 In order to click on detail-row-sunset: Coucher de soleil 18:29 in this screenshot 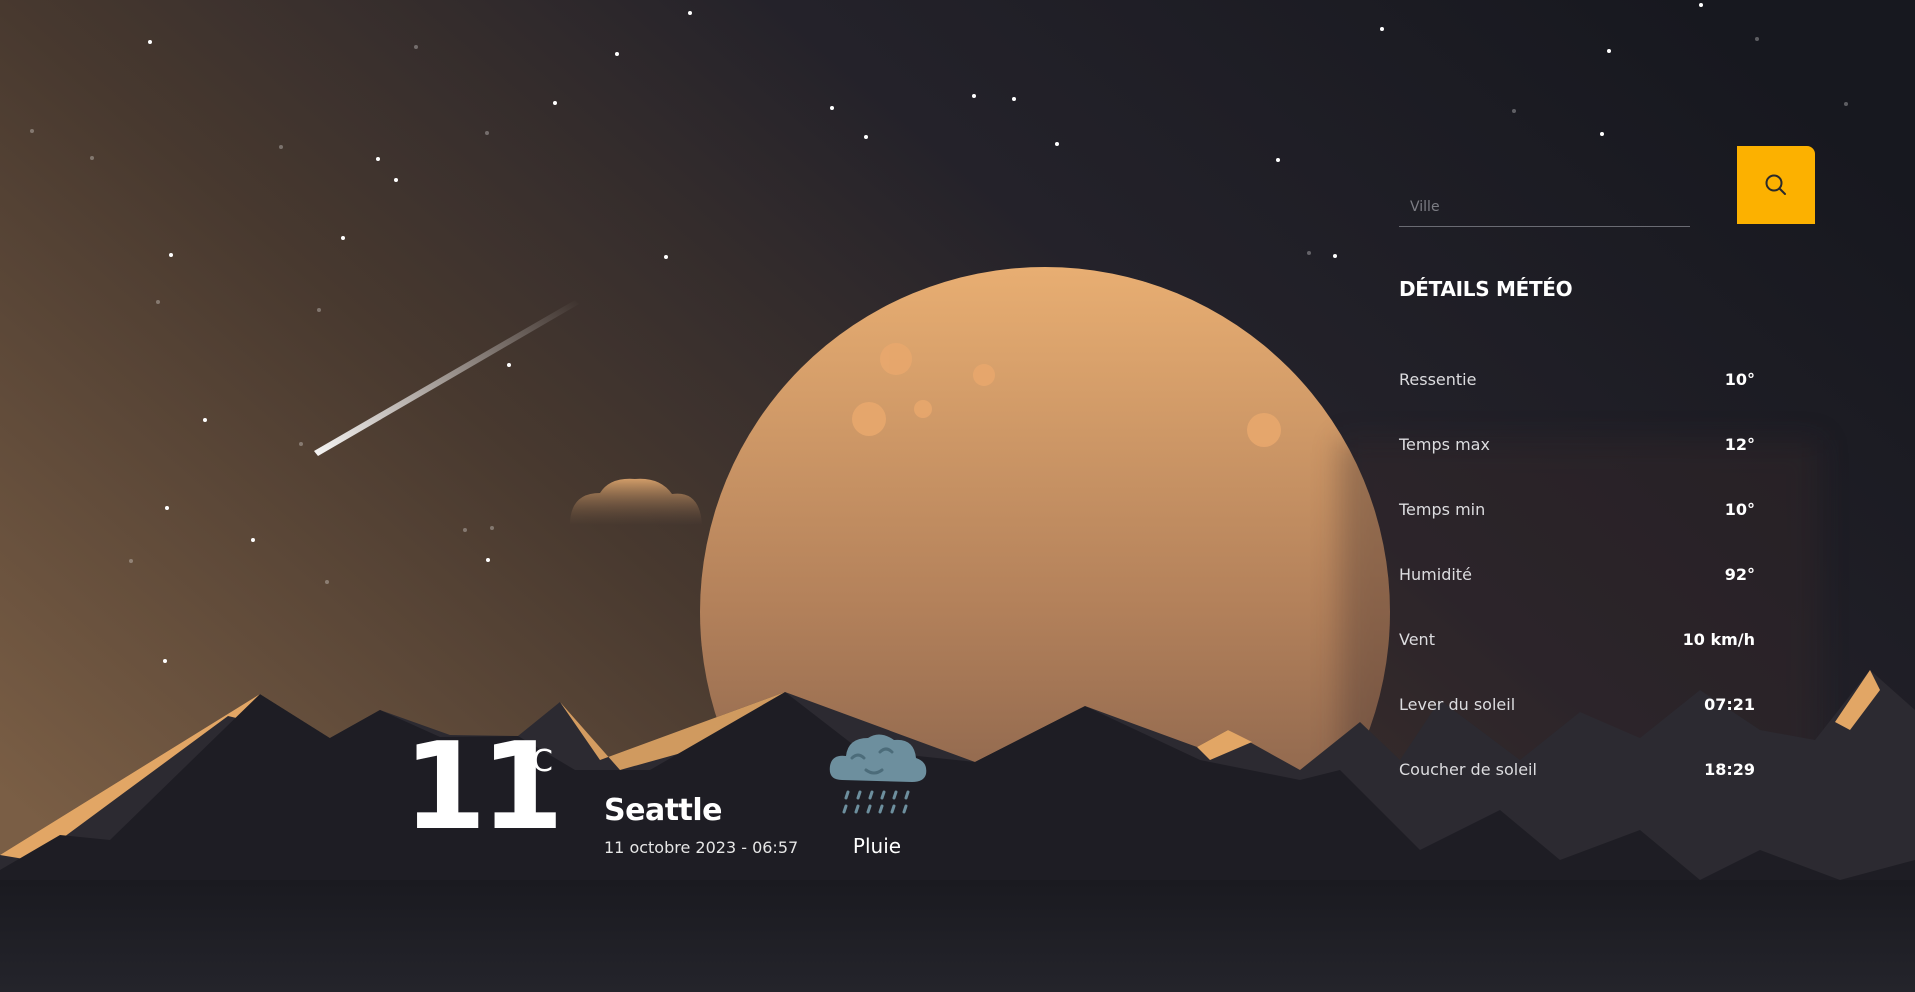, I will do `click(1577, 769)`.